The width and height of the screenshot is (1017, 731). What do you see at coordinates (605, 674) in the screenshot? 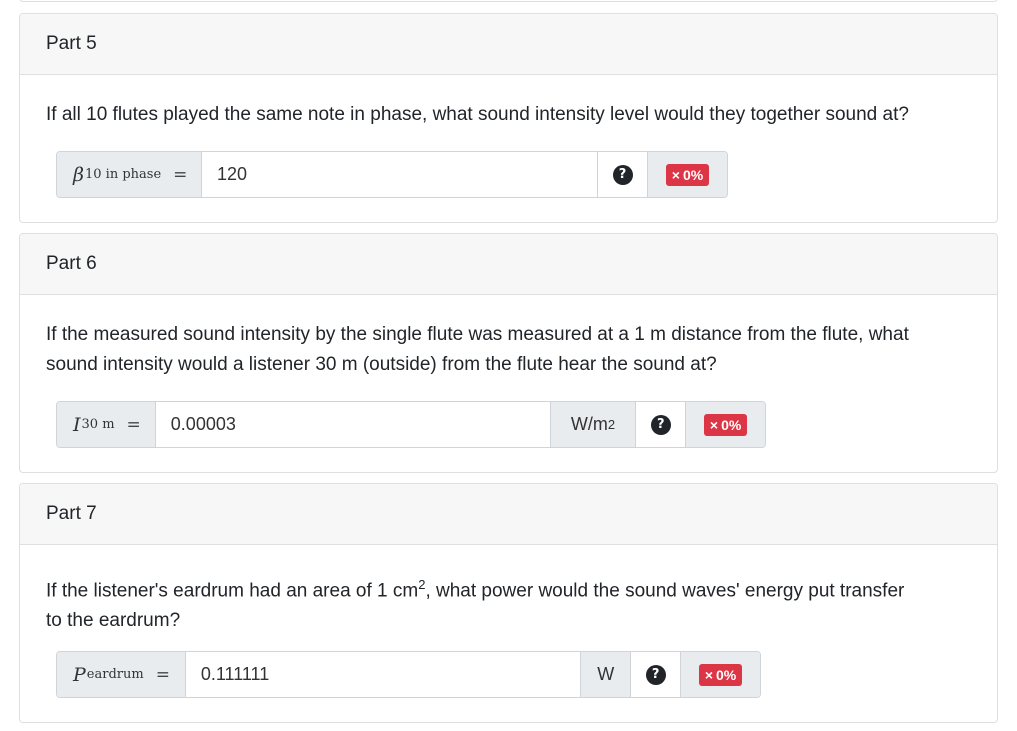
I see `part-7-unit: W` at bounding box center [605, 674].